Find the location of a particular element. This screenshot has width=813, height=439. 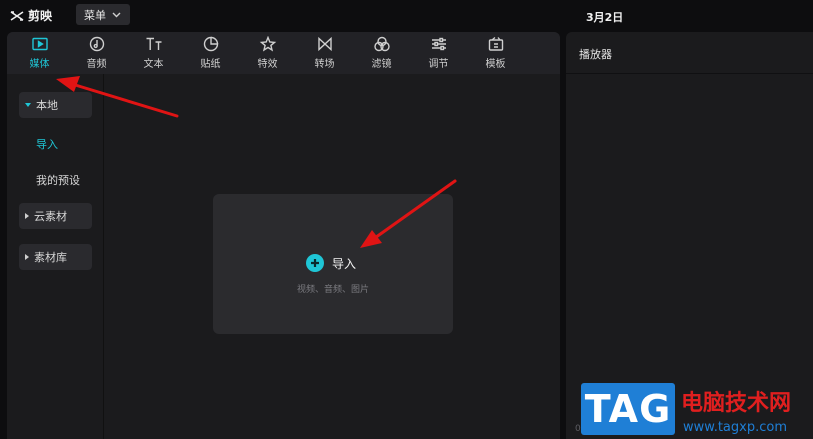

tab-label: 媒体 is located at coordinates (39, 64).